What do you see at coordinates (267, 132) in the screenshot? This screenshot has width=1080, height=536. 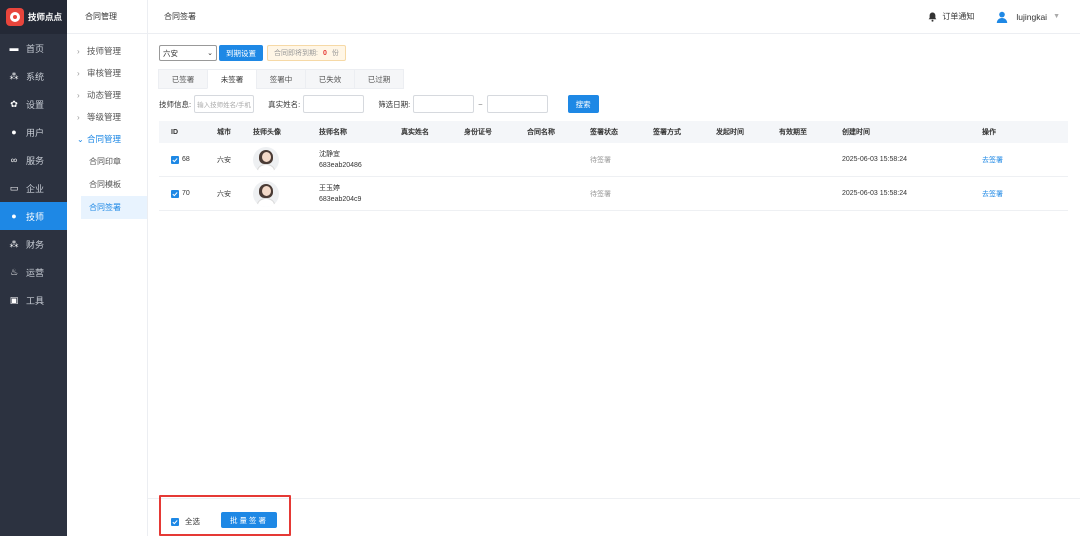 I see `column-header-avatar: 技师头像` at bounding box center [267, 132].